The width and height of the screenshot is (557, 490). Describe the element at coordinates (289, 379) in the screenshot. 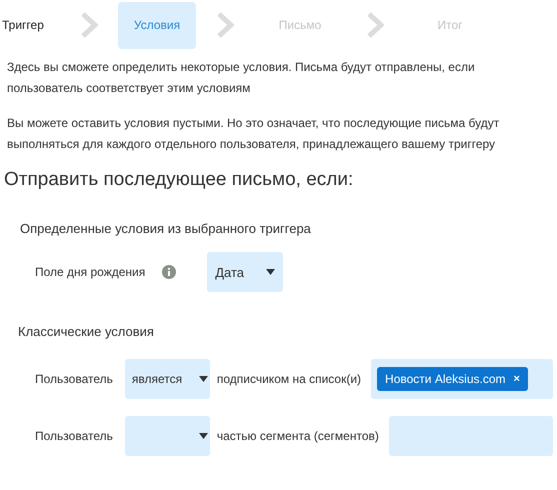

I see `field-label: подписчиком на список(и)` at that location.